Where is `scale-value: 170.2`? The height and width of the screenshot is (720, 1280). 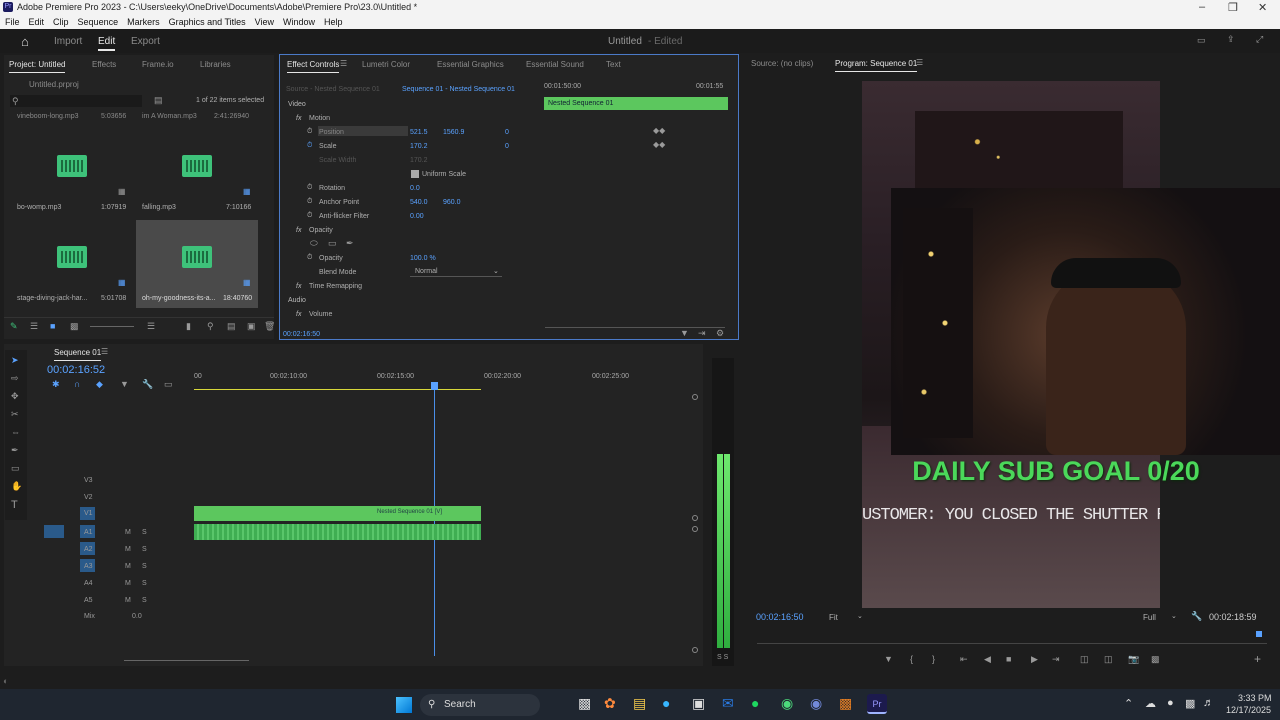
scale-value: 170.2 is located at coordinates (419, 146).